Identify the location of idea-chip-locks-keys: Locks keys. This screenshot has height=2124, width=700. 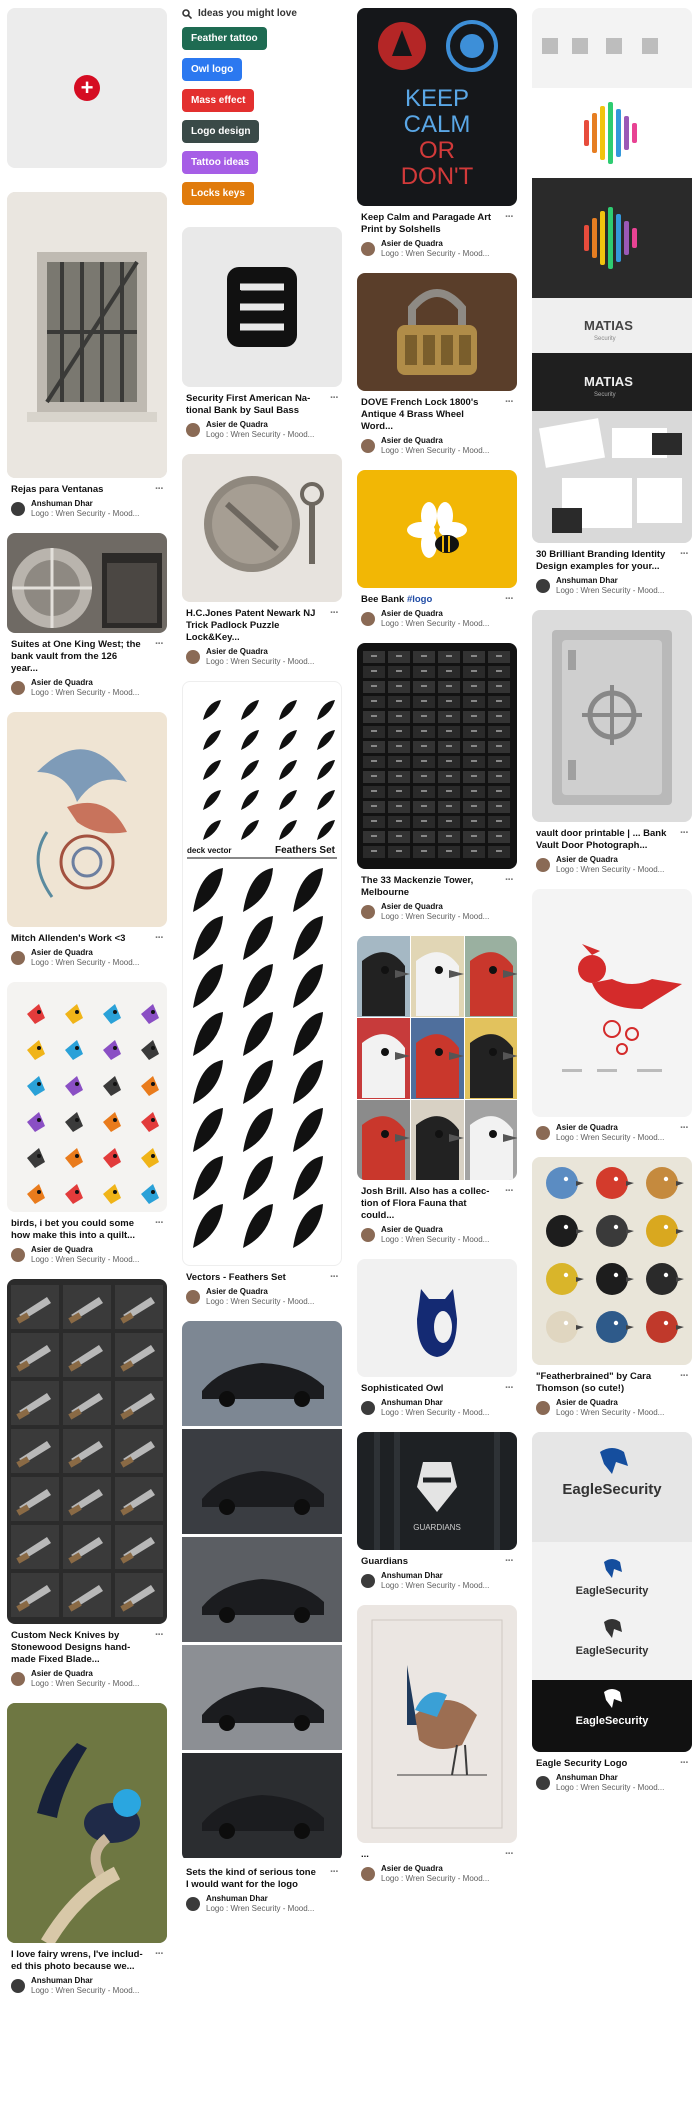
(218, 193).